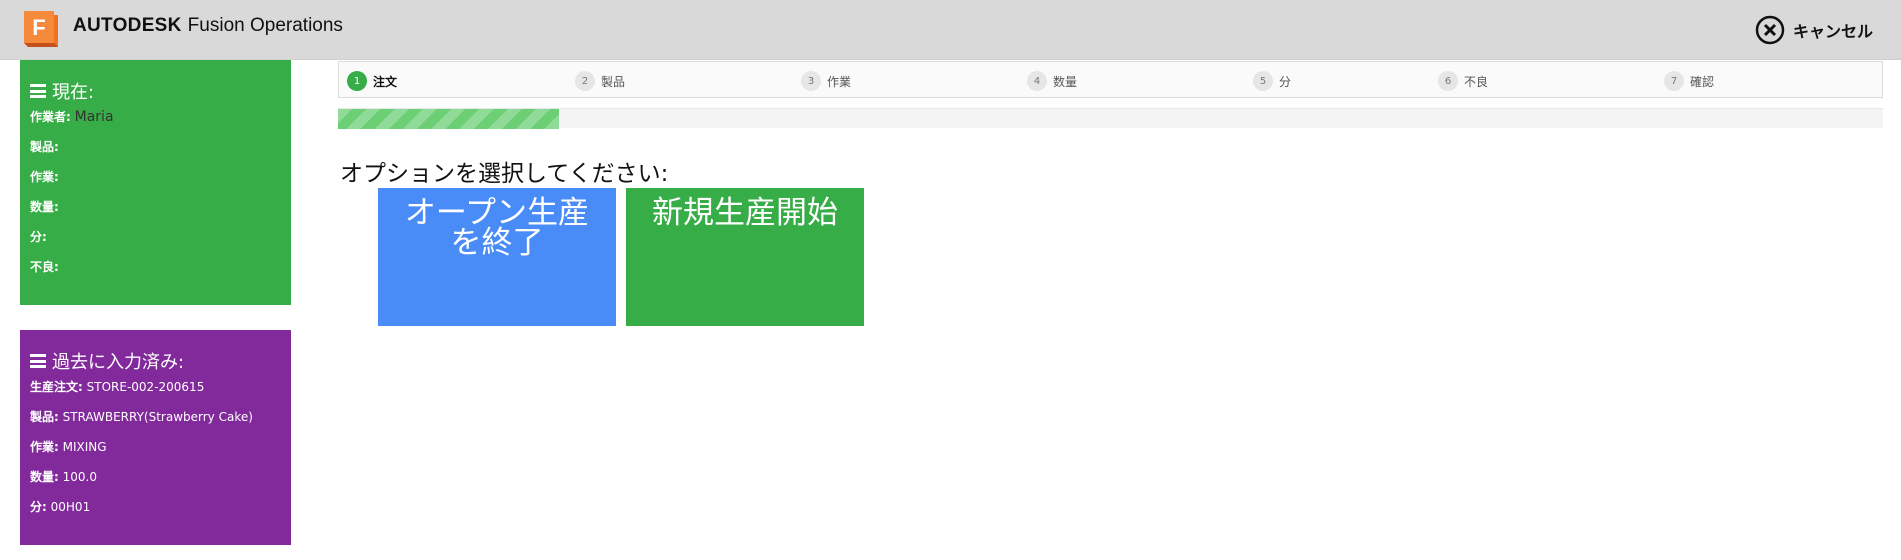 Image resolution: width=1901 pixels, height=560 pixels. What do you see at coordinates (585, 81) in the screenshot?
I see `step-number: 2` at bounding box center [585, 81].